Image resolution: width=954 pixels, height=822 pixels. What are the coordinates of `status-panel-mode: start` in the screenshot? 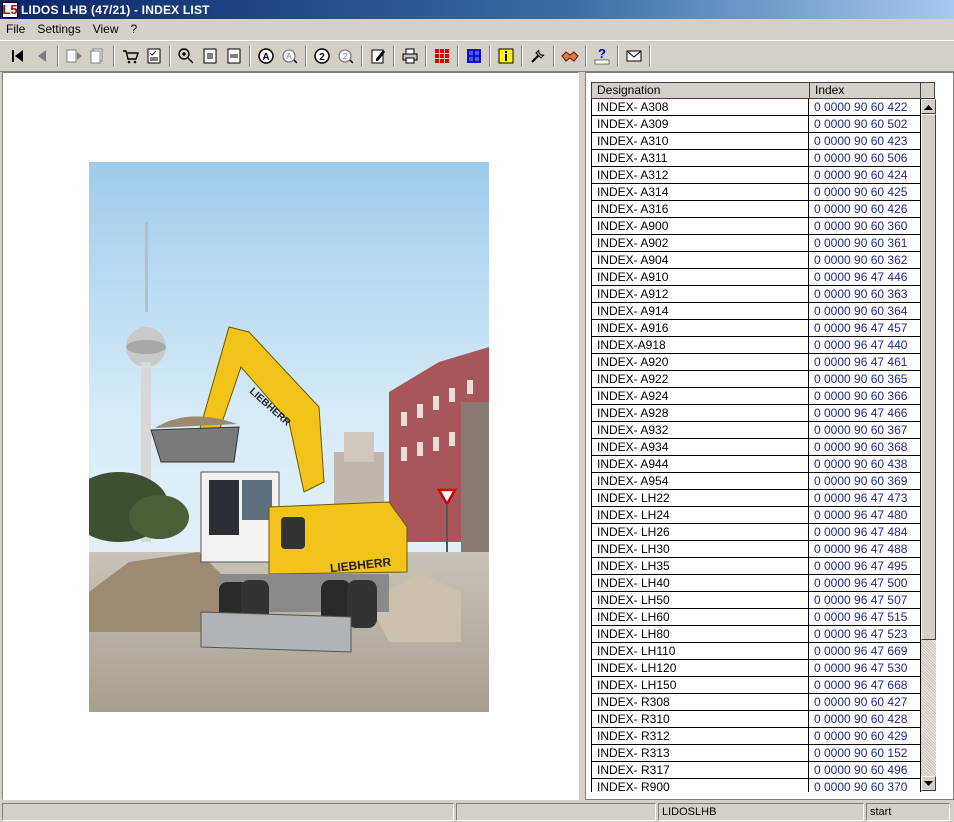 It's located at (908, 812).